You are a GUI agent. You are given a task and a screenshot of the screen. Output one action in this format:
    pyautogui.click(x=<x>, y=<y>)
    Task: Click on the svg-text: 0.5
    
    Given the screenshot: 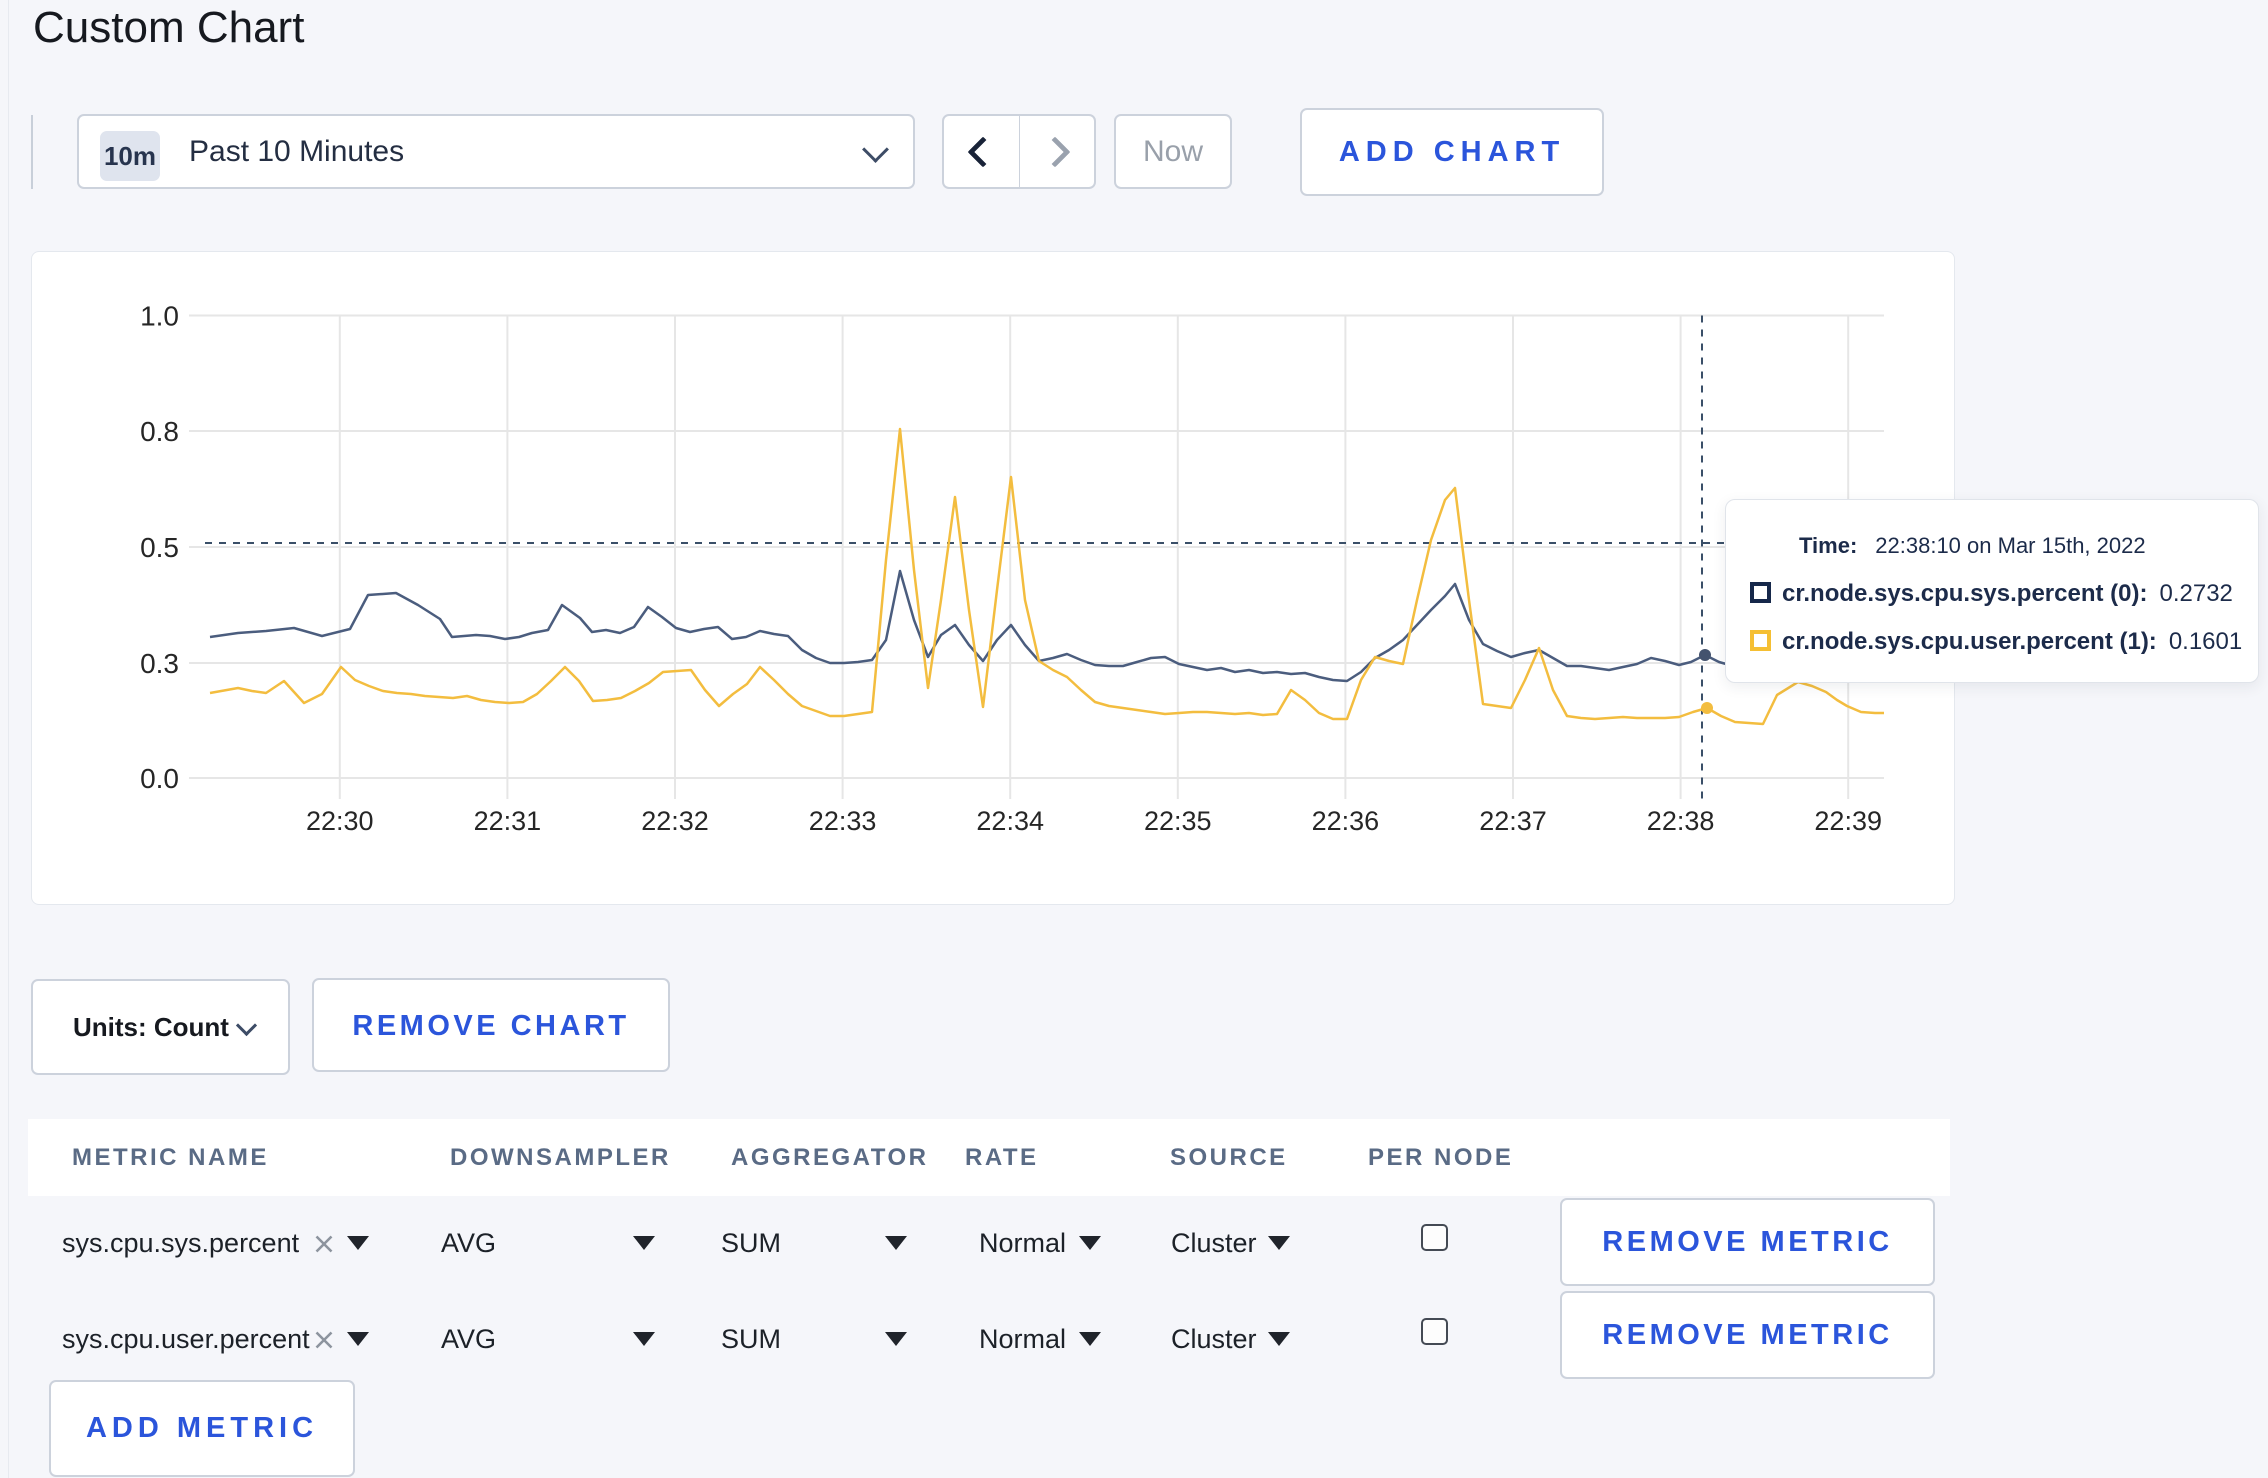 What is the action you would take?
    pyautogui.click(x=159, y=547)
    